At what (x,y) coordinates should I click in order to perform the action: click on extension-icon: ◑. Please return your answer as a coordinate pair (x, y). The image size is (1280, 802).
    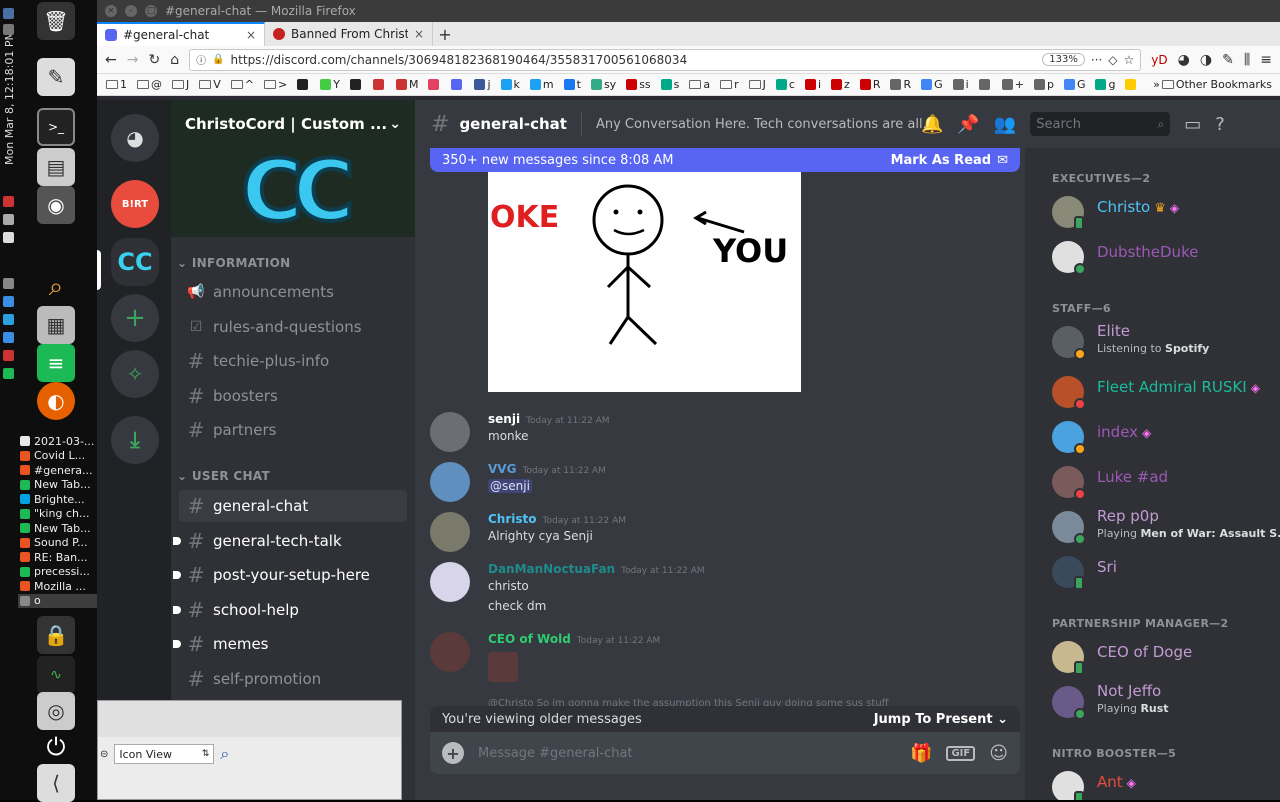
    Looking at the image, I should click on (1206, 60).